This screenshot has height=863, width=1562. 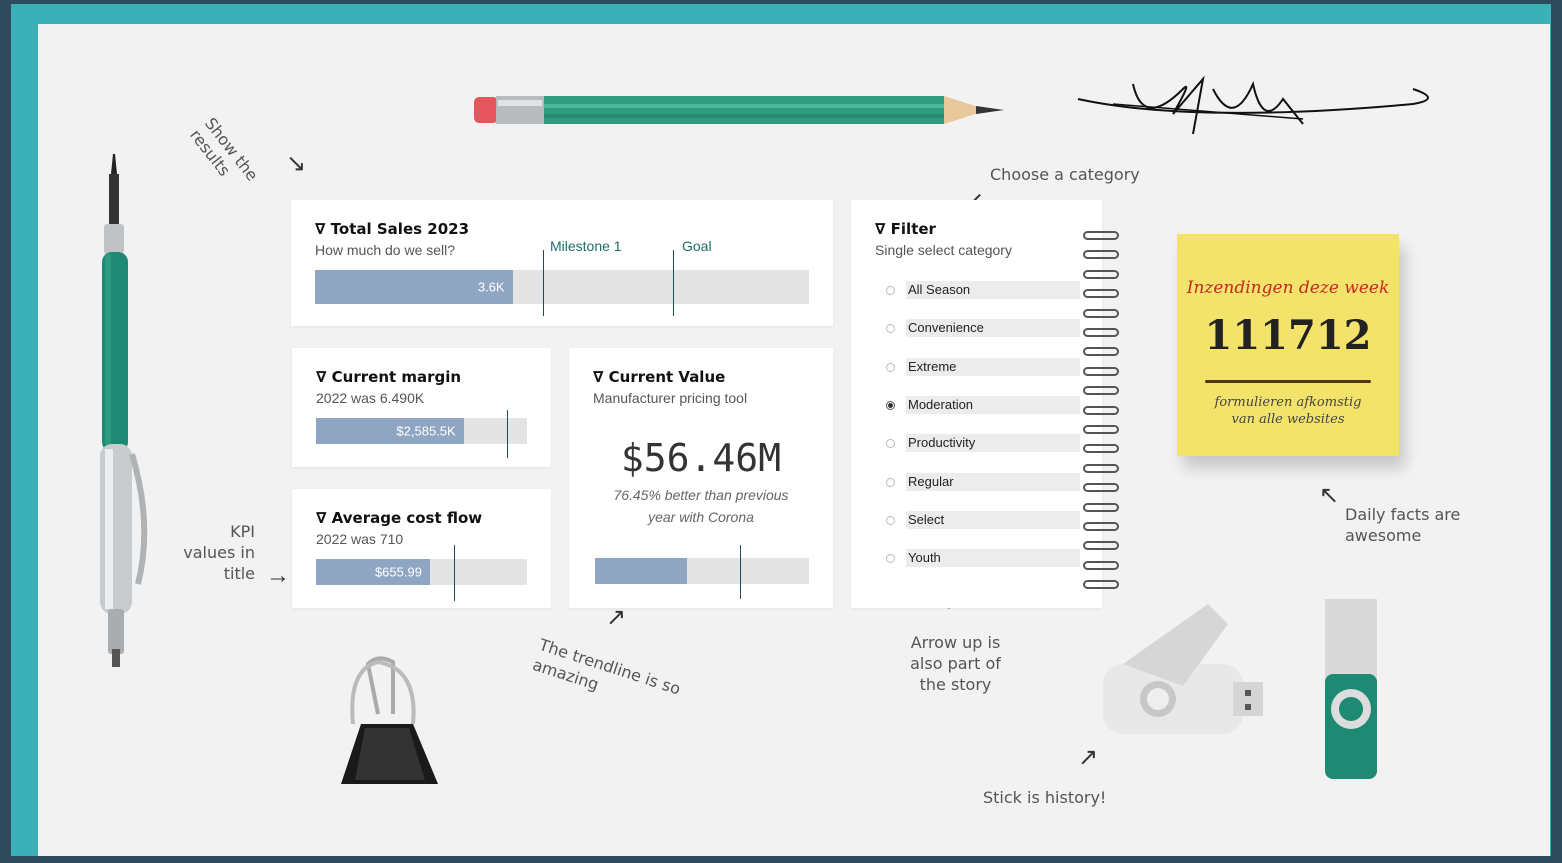 I want to click on filter-option-label: Extreme, so click(x=993, y=366).